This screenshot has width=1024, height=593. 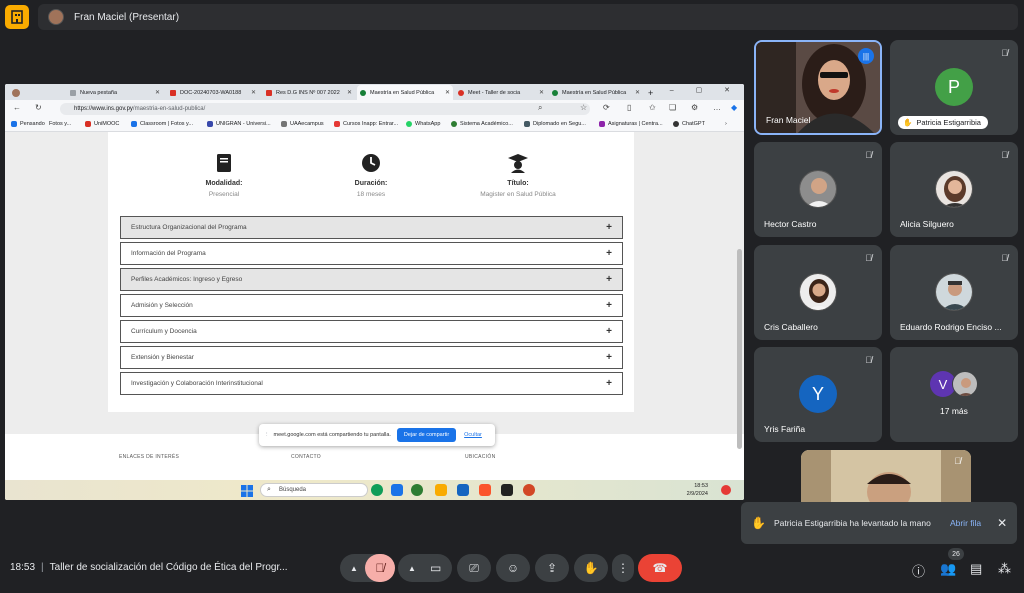 I want to click on zoom-icon: ⌕, so click(x=540, y=108).